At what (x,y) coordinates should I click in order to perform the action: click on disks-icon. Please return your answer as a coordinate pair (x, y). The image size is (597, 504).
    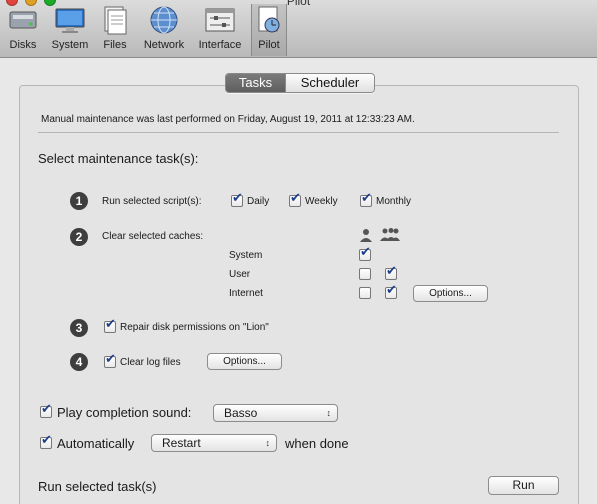
    Looking at the image, I should click on (23, 20).